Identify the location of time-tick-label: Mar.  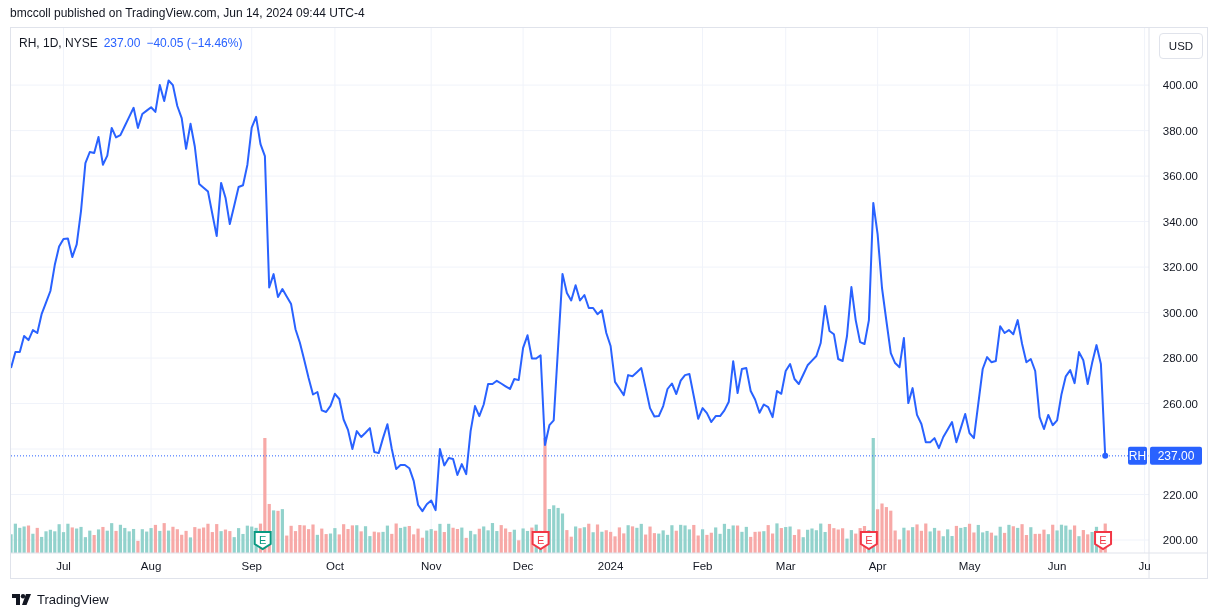
(785, 566).